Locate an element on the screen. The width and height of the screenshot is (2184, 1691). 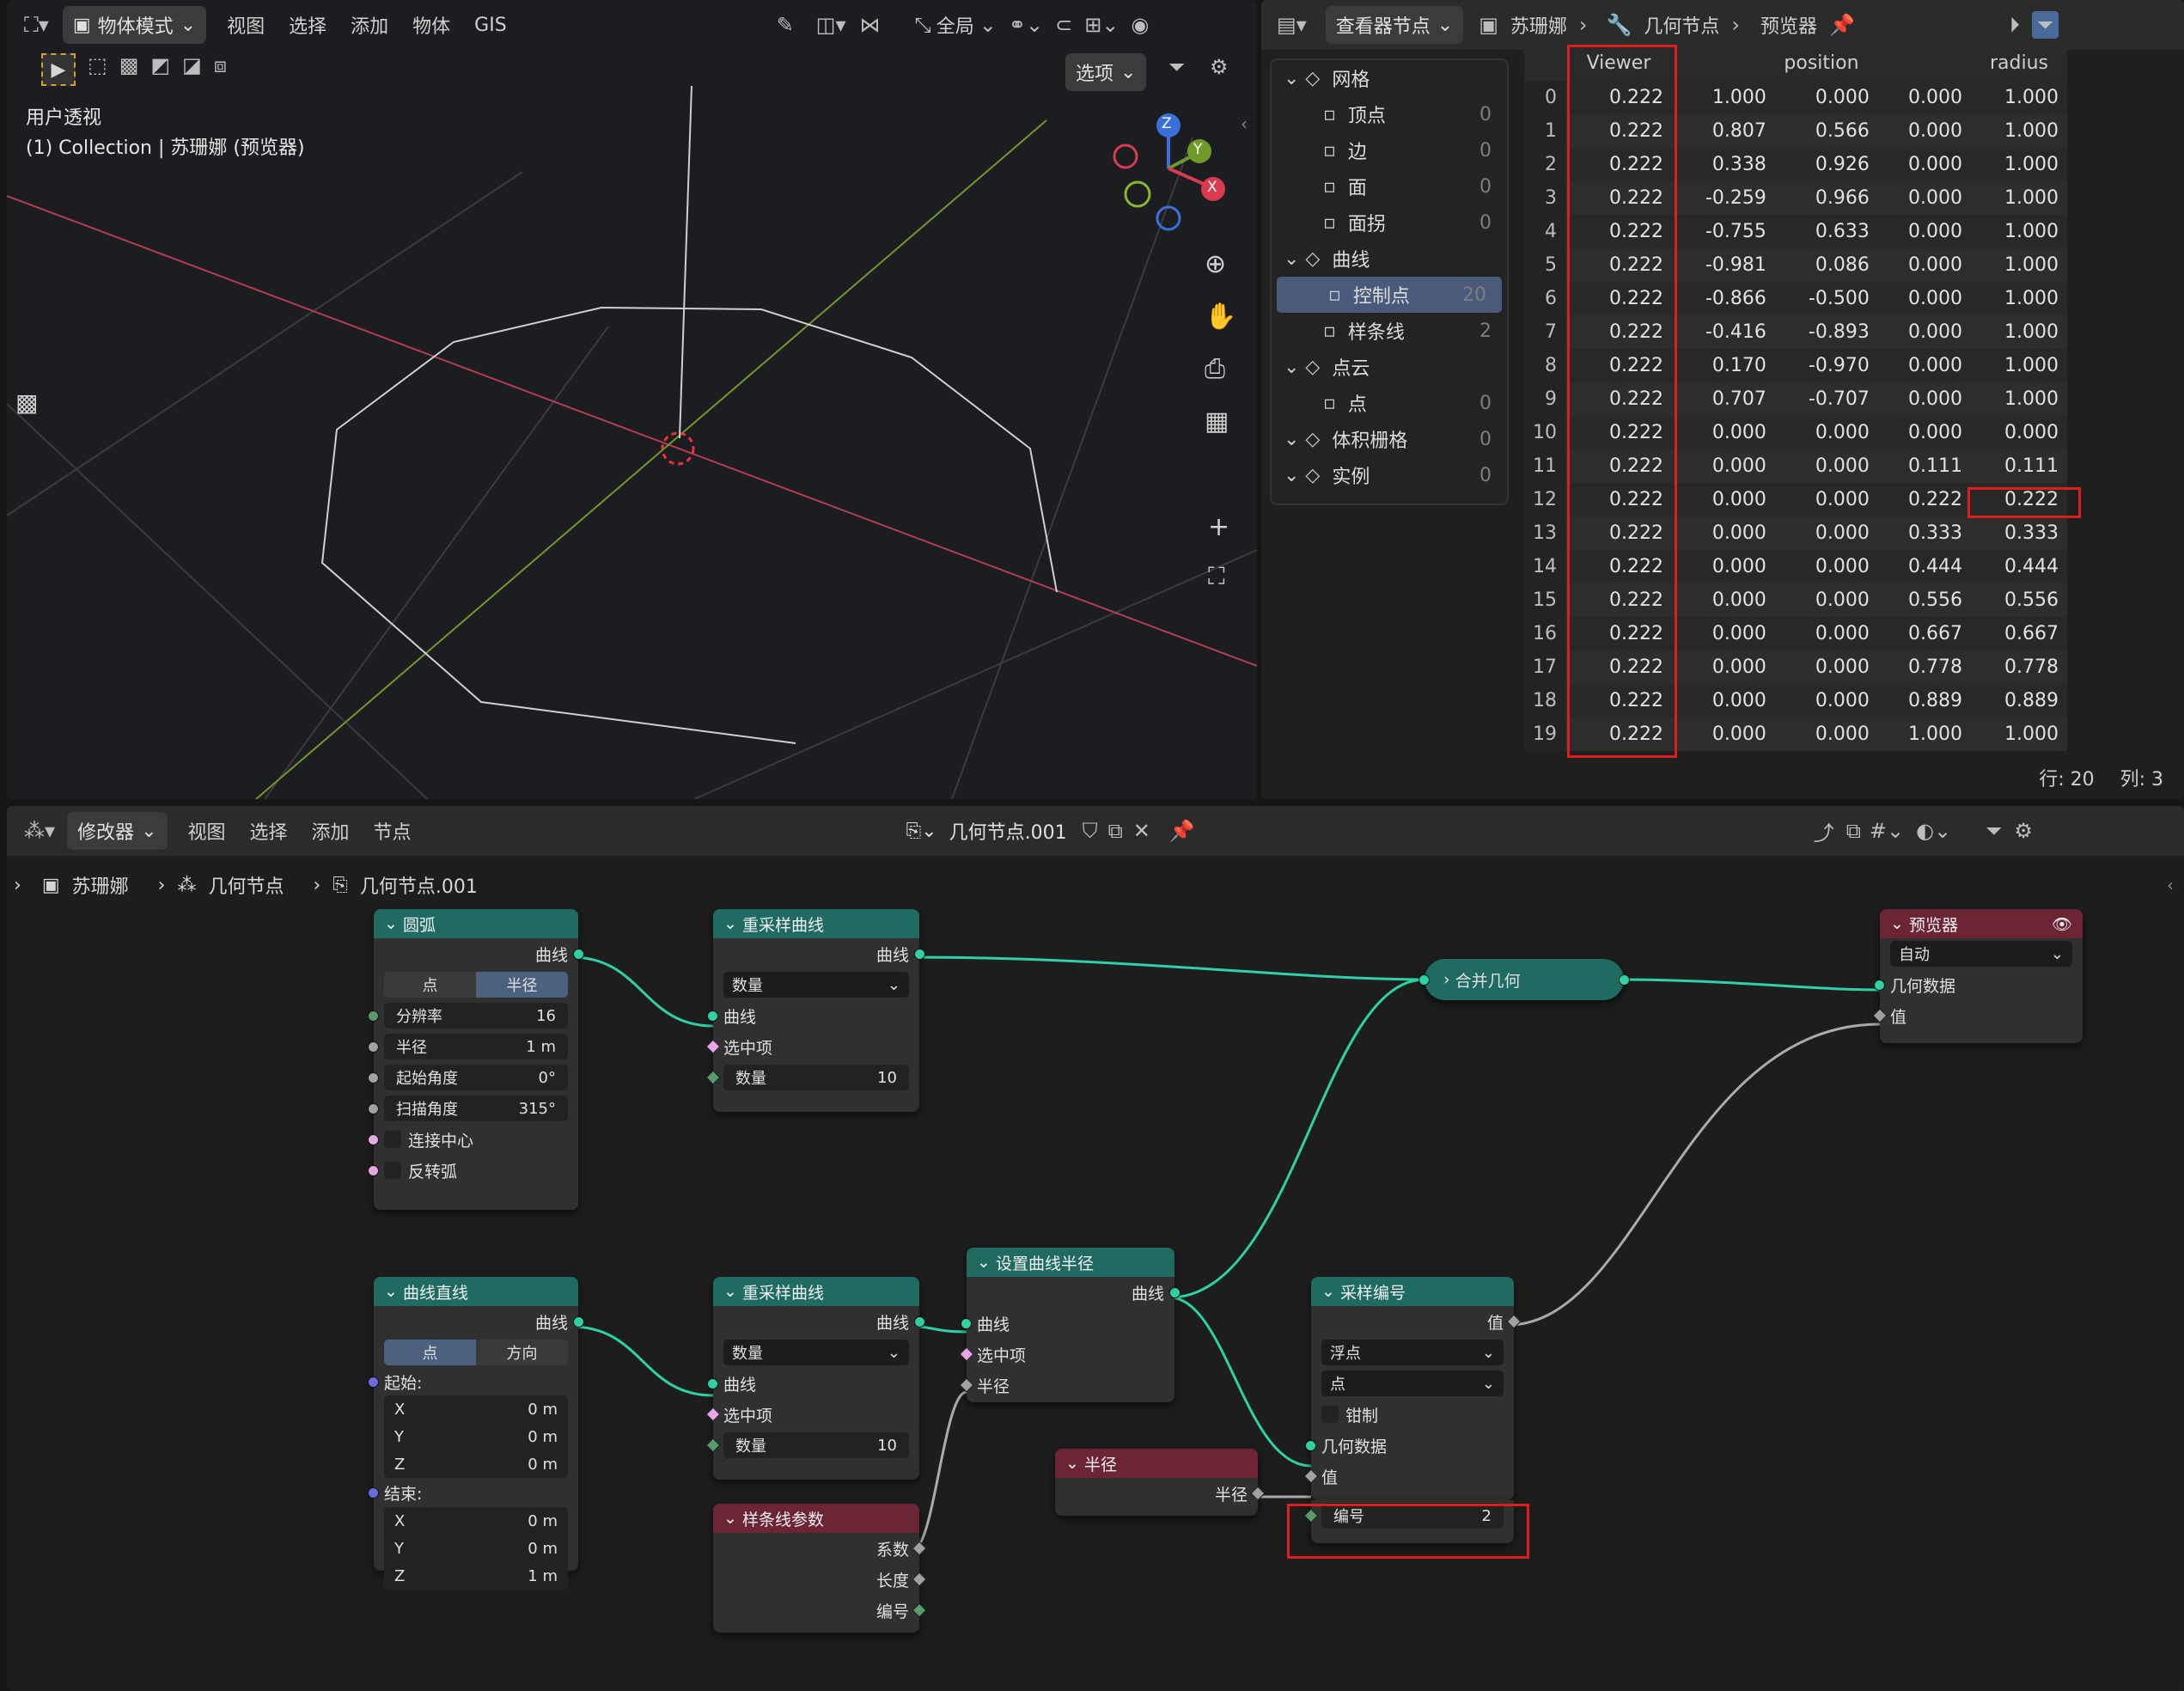
domain-dropdown: 点 ⌄ is located at coordinates (1412, 1383).